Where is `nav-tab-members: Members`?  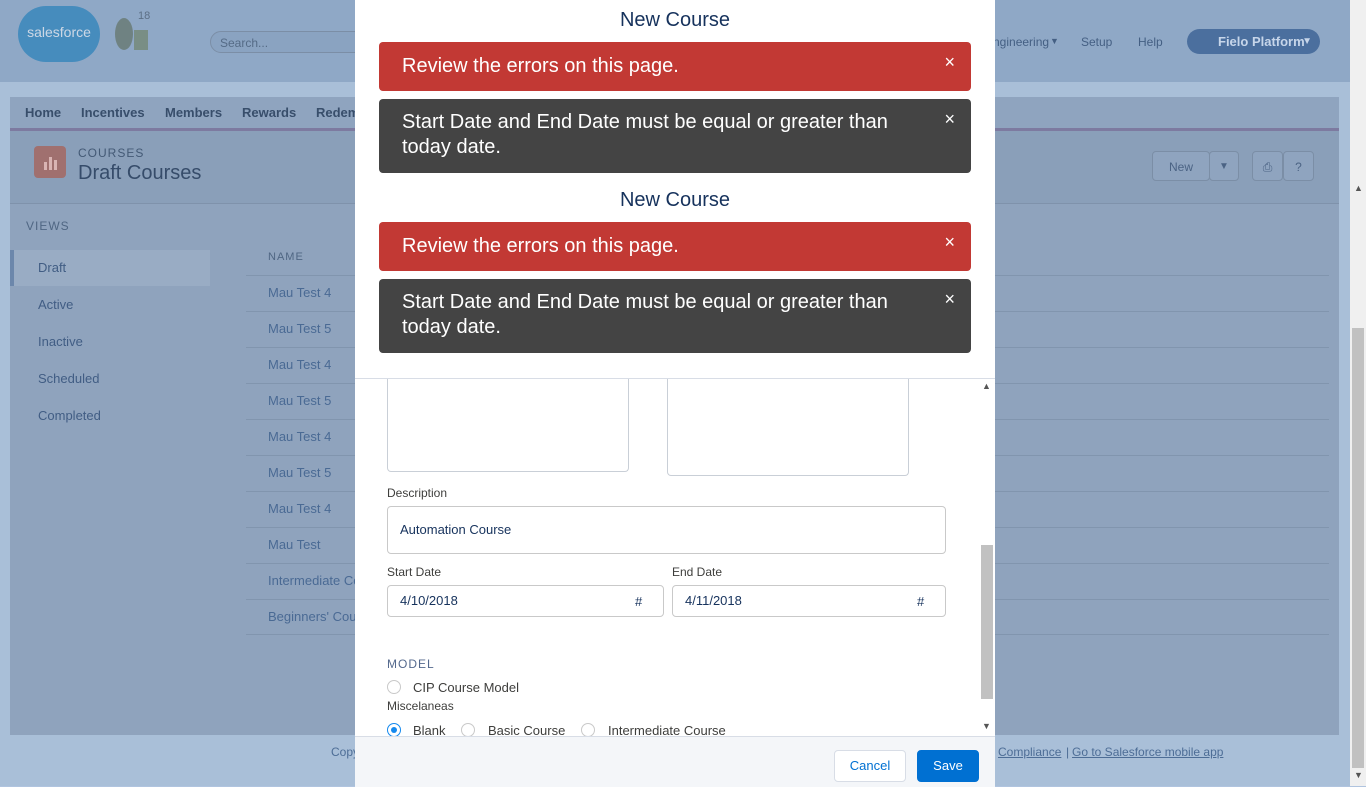 nav-tab-members: Members is located at coordinates (193, 112).